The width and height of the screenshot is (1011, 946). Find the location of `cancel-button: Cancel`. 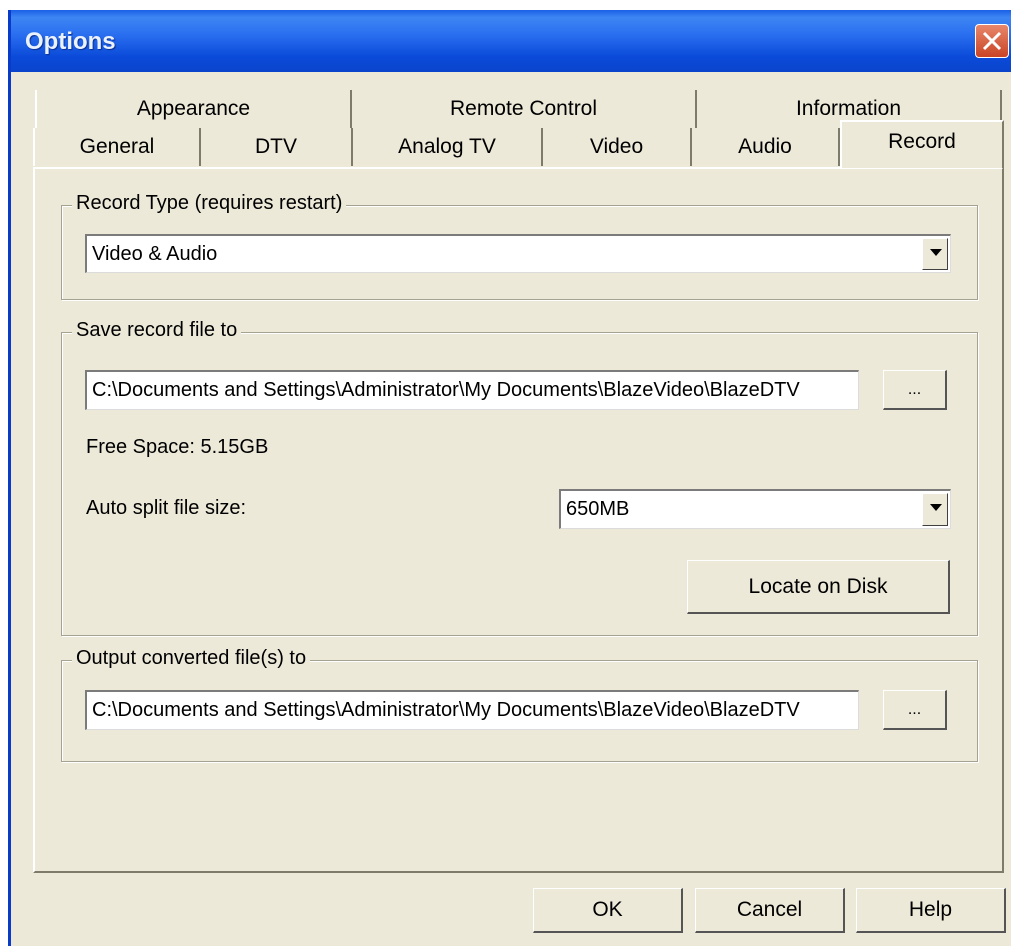

cancel-button: Cancel is located at coordinates (770, 910).